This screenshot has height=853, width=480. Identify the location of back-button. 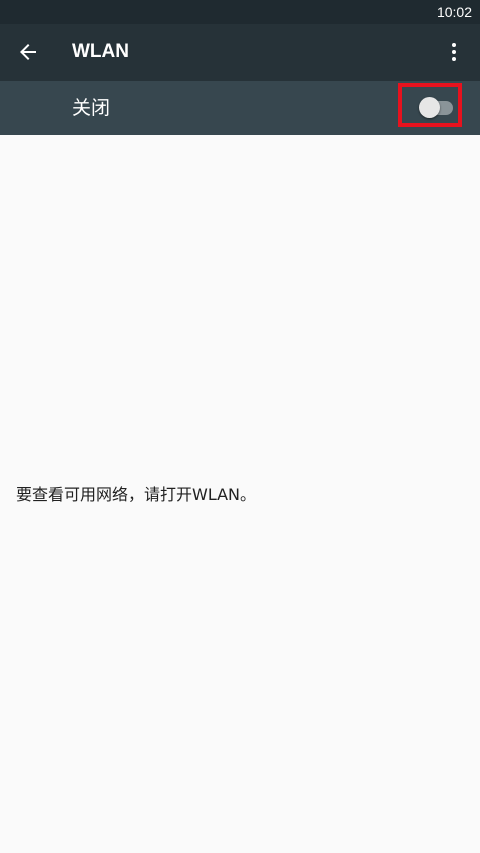
(28, 52).